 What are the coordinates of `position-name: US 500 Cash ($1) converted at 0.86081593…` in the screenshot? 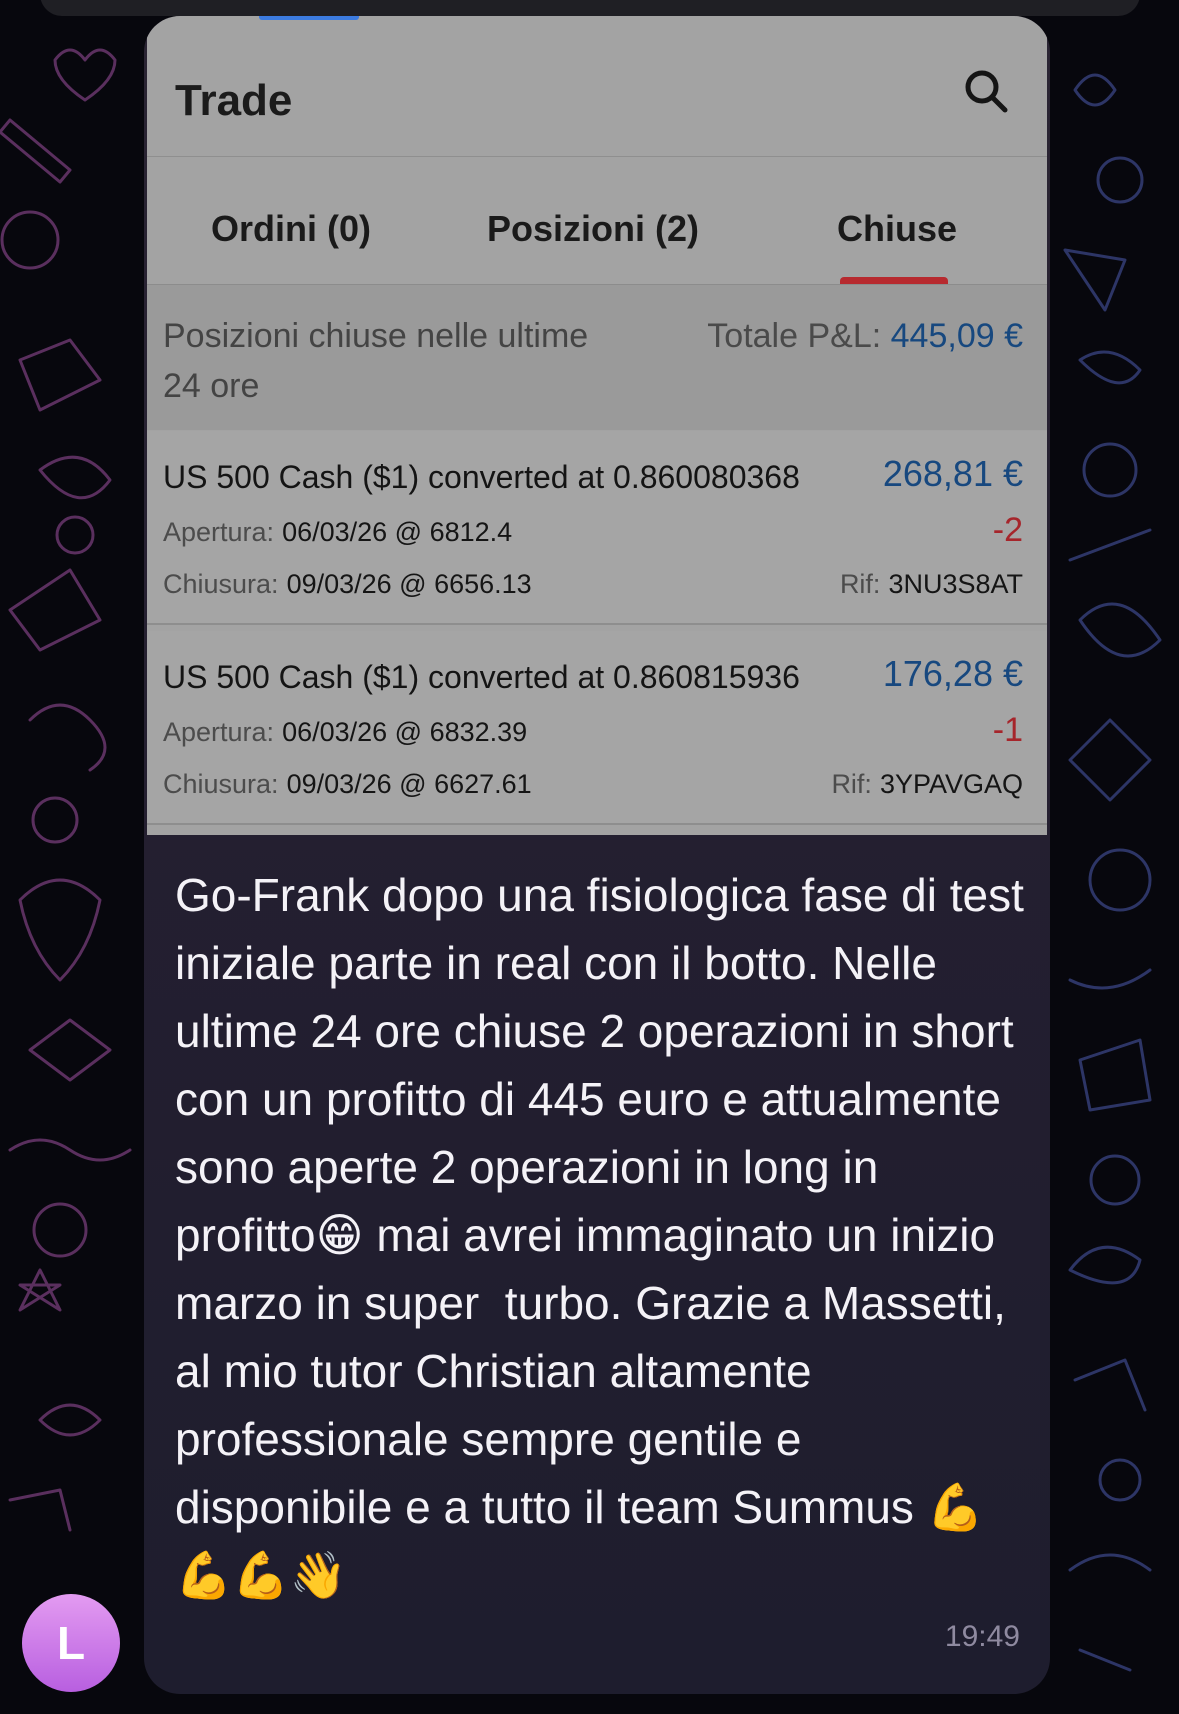 It's located at (481, 677).